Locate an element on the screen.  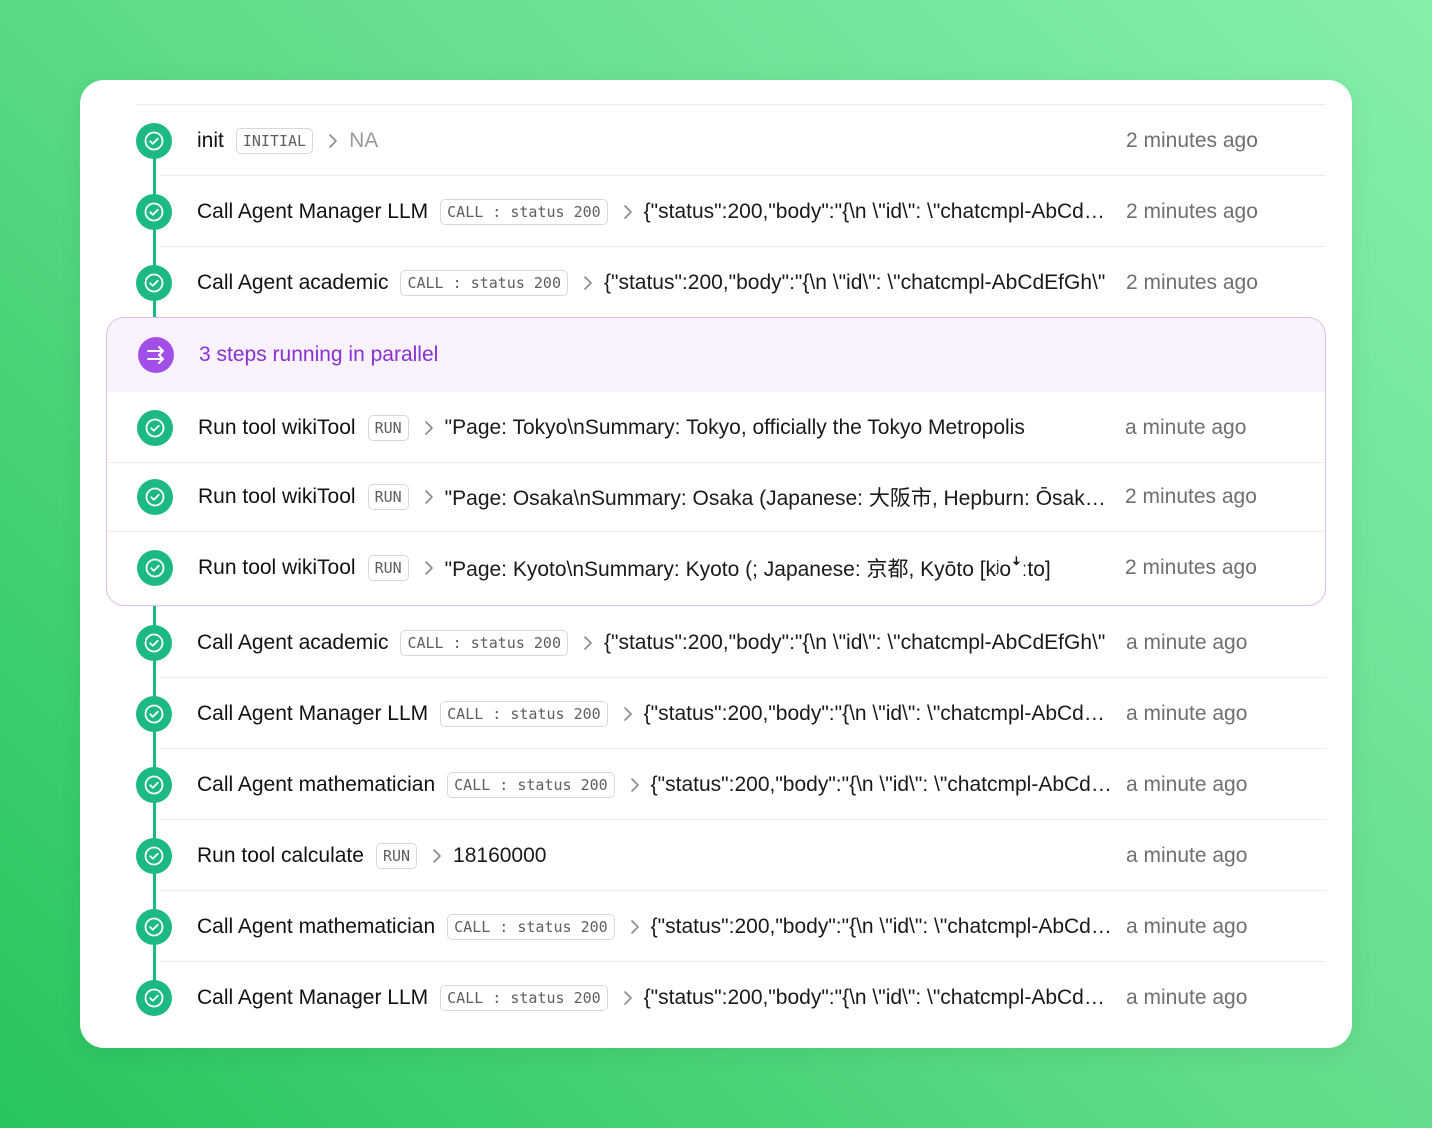
step-output: 18160000 is located at coordinates (500, 855).